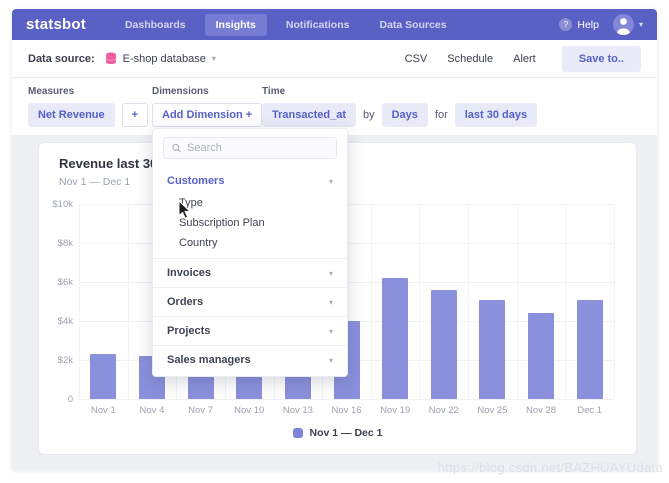 This screenshot has height=483, width=669. Describe the element at coordinates (65, 360) in the screenshot. I see `y-tick-label: $2k` at that location.